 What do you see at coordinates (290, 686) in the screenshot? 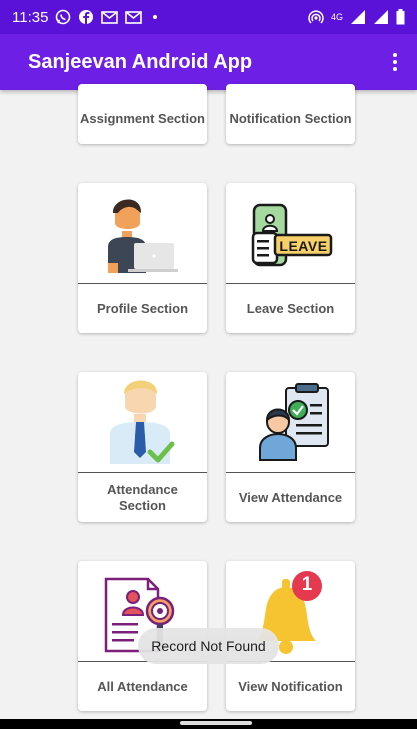
I see `card-label: View Notification` at bounding box center [290, 686].